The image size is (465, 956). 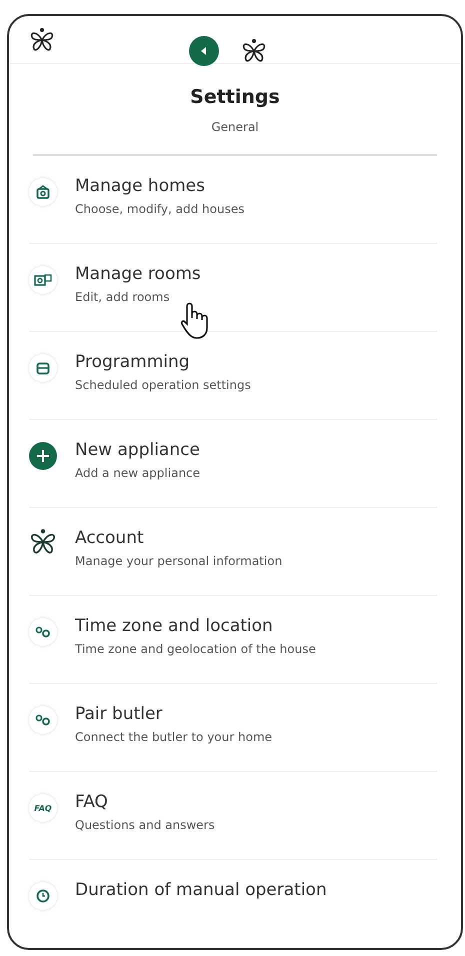 What do you see at coordinates (233, 552) in the screenshot?
I see `settings-item: Account Manage your personal information` at bounding box center [233, 552].